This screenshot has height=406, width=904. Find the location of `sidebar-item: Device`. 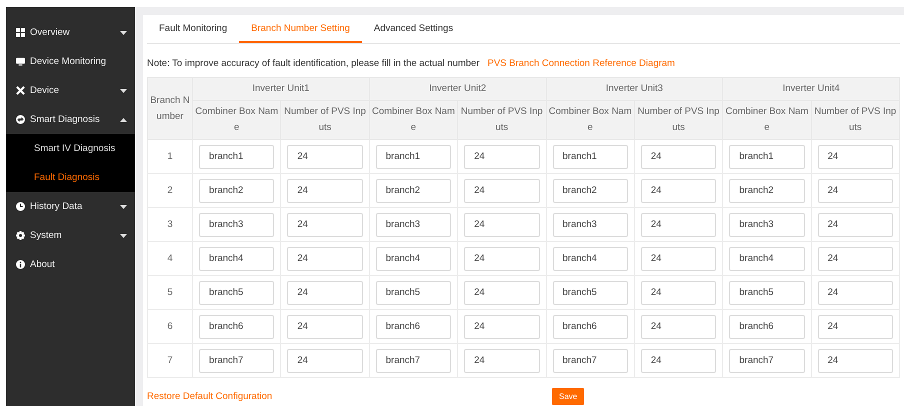

sidebar-item: Device is located at coordinates (70, 90).